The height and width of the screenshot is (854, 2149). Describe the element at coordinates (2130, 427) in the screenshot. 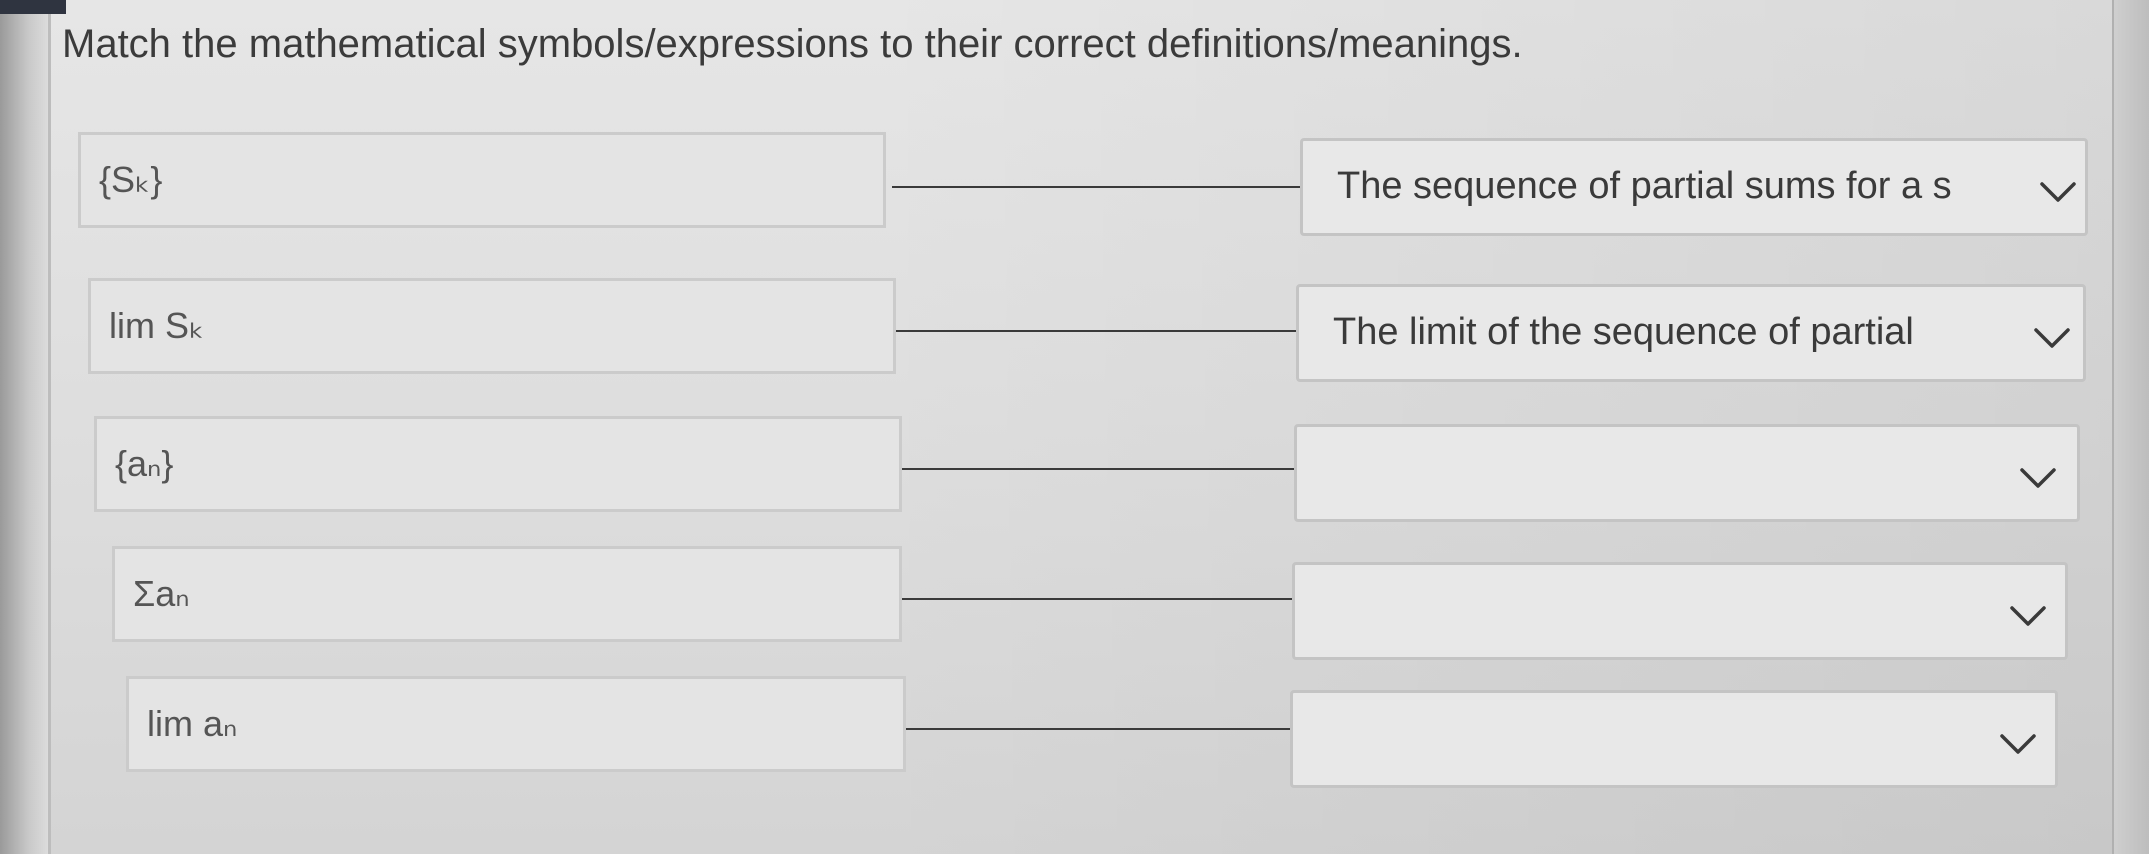

I see `window-right-edge` at that location.